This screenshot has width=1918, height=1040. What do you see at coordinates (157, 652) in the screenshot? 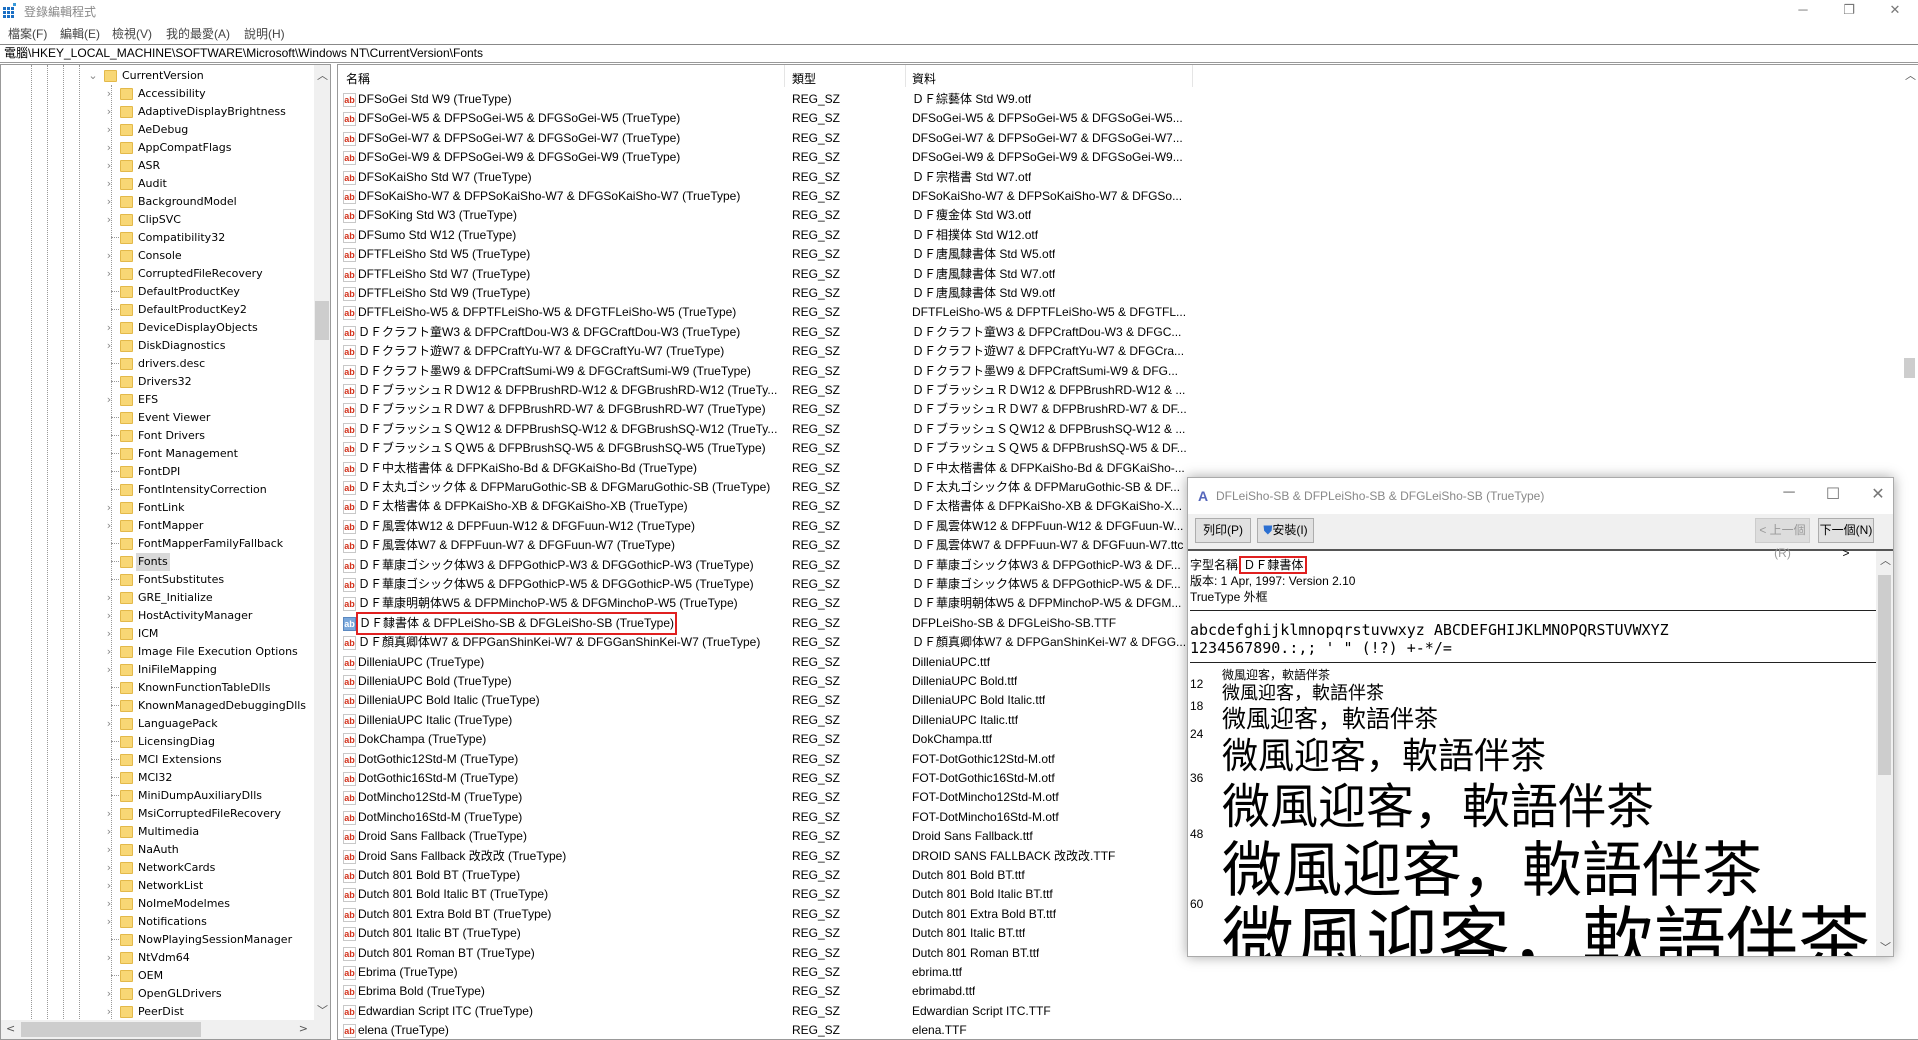
I see `tree-item: › Image File Execution Options` at bounding box center [157, 652].